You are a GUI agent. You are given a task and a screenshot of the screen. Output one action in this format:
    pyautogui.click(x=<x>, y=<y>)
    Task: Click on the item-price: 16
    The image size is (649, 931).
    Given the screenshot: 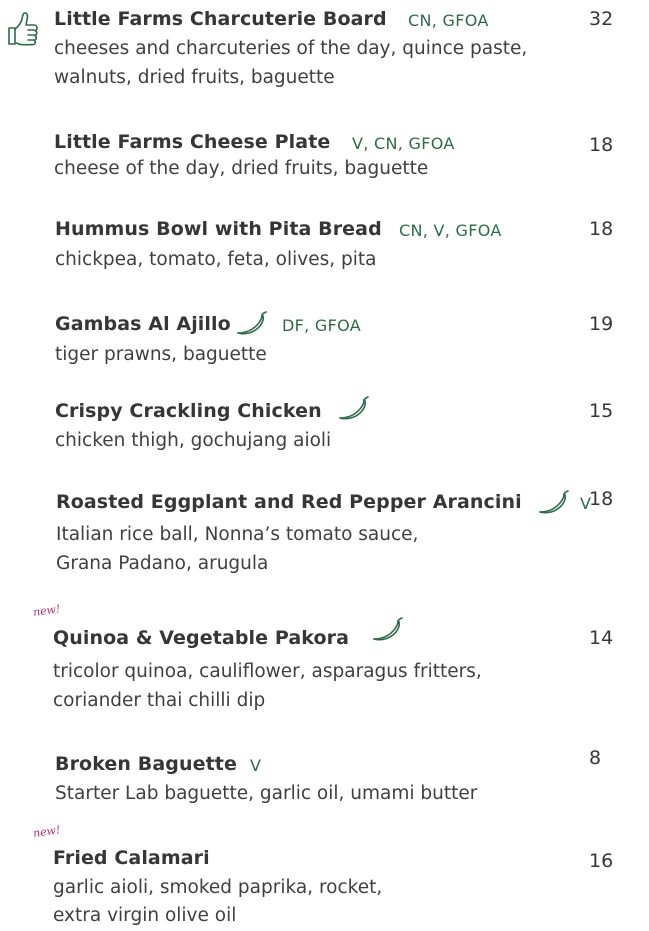 What is the action you would take?
    pyautogui.click(x=601, y=861)
    